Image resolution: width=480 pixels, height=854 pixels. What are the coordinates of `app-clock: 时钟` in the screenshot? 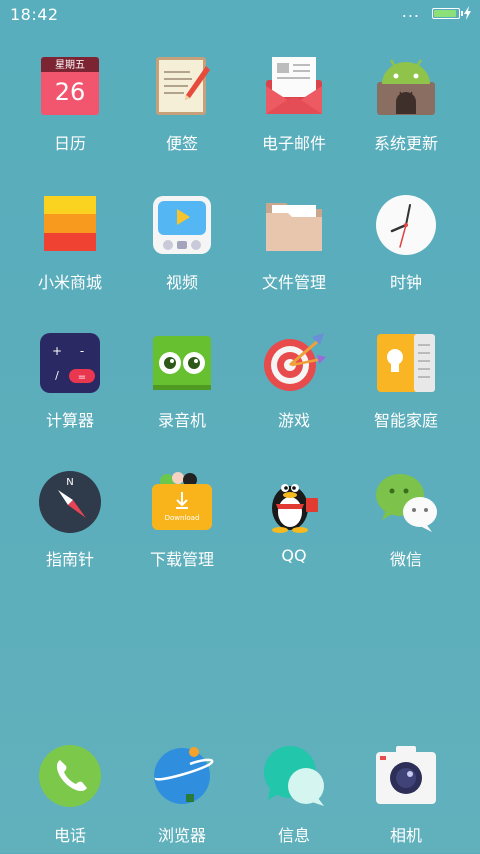 It's located at (406, 248).